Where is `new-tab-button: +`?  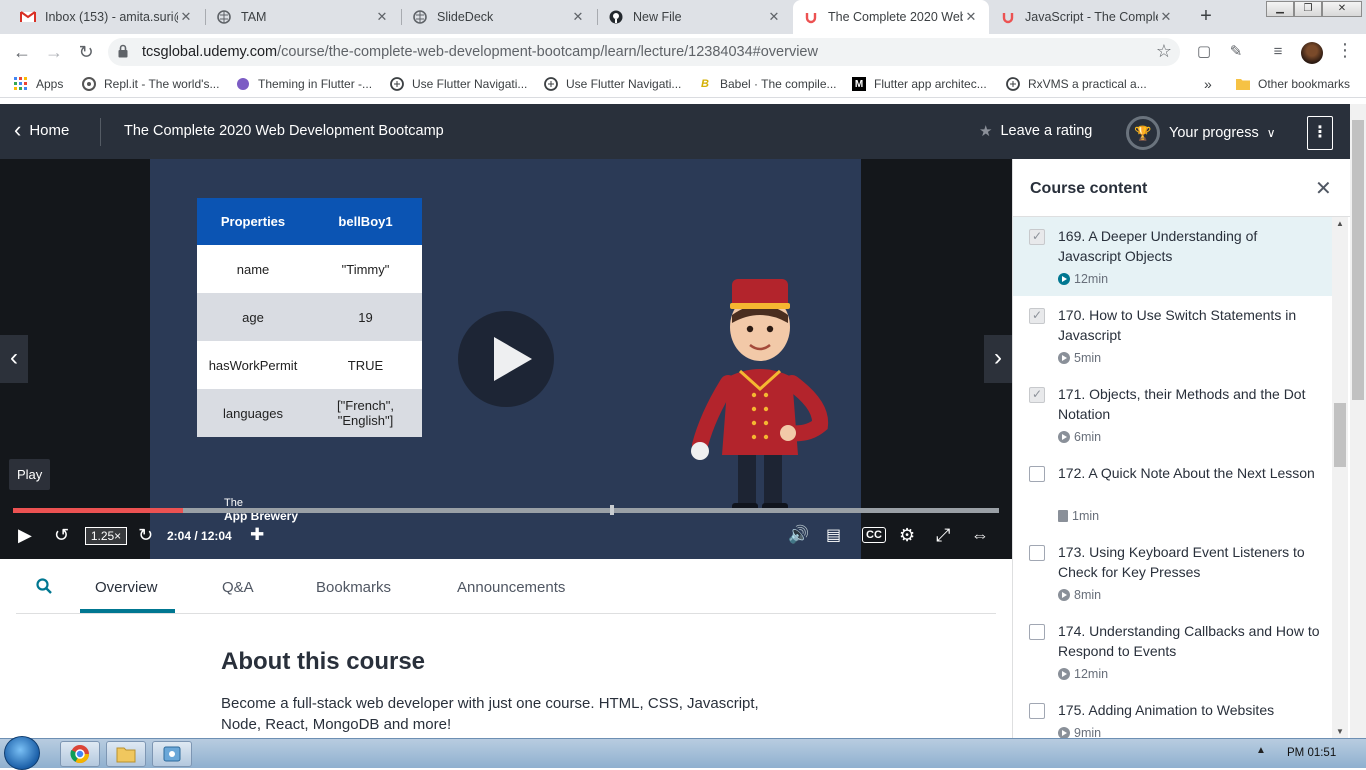 new-tab-button: + is located at coordinates (1206, 17).